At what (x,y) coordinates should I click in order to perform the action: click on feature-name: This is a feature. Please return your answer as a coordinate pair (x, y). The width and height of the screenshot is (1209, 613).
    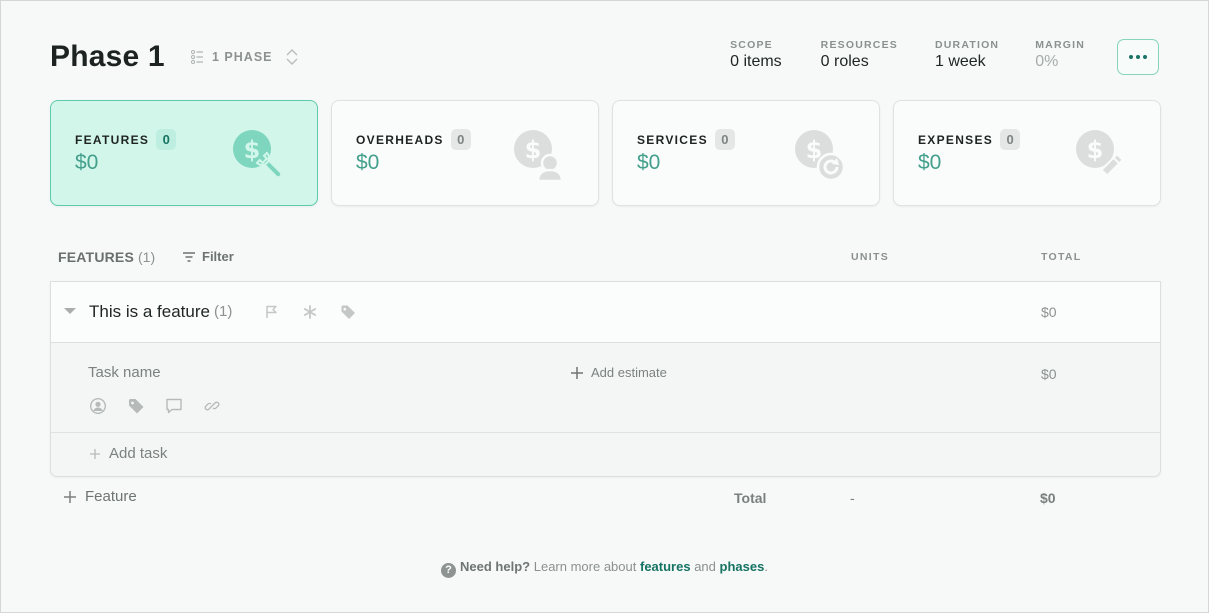
    Looking at the image, I should click on (149, 312).